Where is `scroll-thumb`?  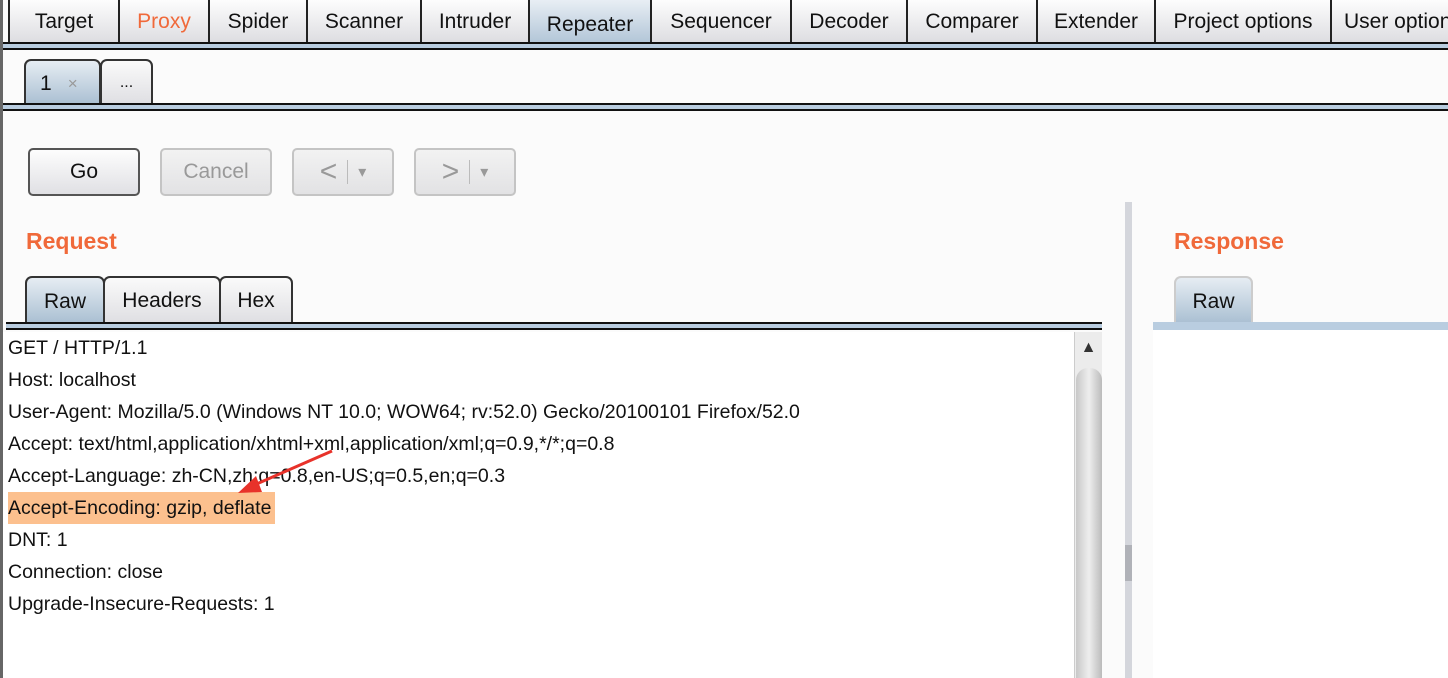 scroll-thumb is located at coordinates (1089, 523).